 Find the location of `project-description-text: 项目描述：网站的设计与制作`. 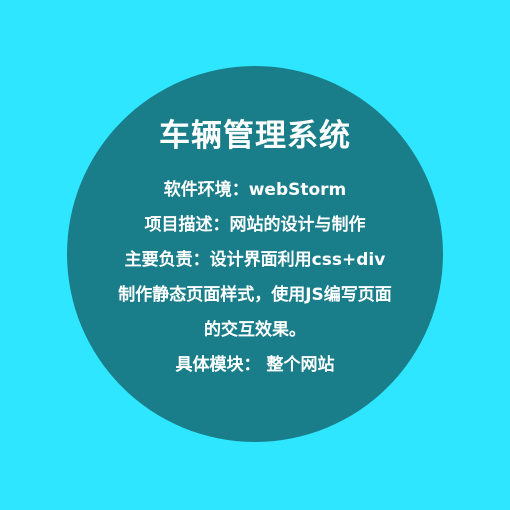

project-description-text: 项目描述：网站的设计与制作 is located at coordinates (255, 225).